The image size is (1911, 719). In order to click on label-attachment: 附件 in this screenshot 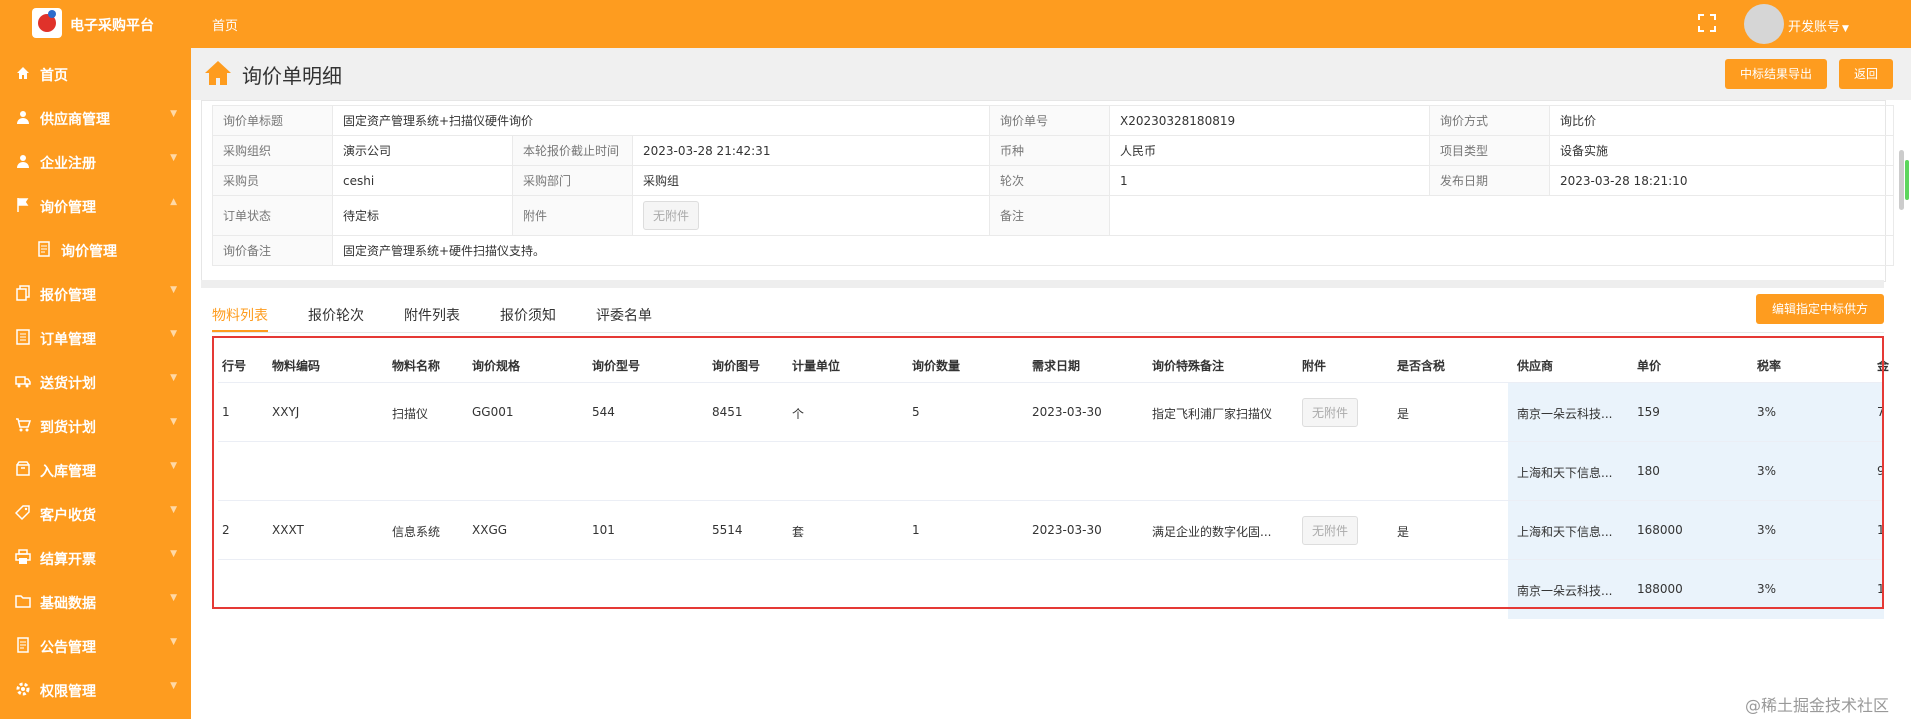, I will do `click(572, 215)`.